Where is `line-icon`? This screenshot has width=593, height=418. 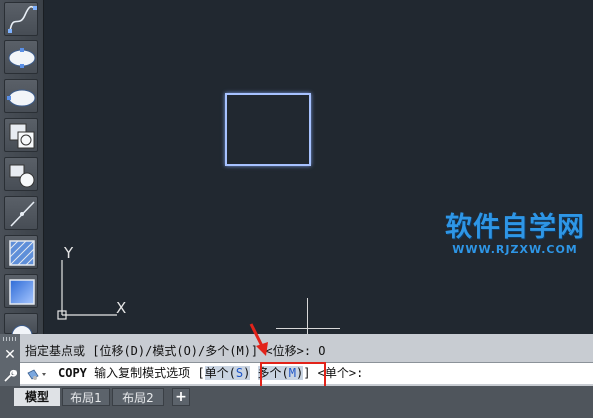
line-icon is located at coordinates (22, 214).